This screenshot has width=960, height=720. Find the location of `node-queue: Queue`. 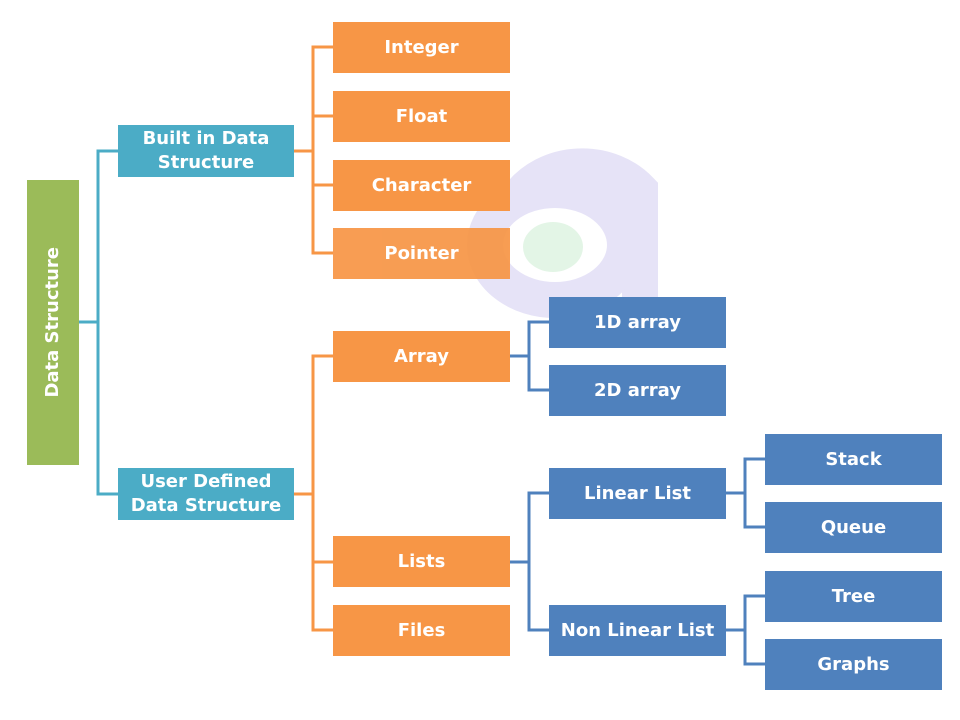

node-queue: Queue is located at coordinates (853, 527).